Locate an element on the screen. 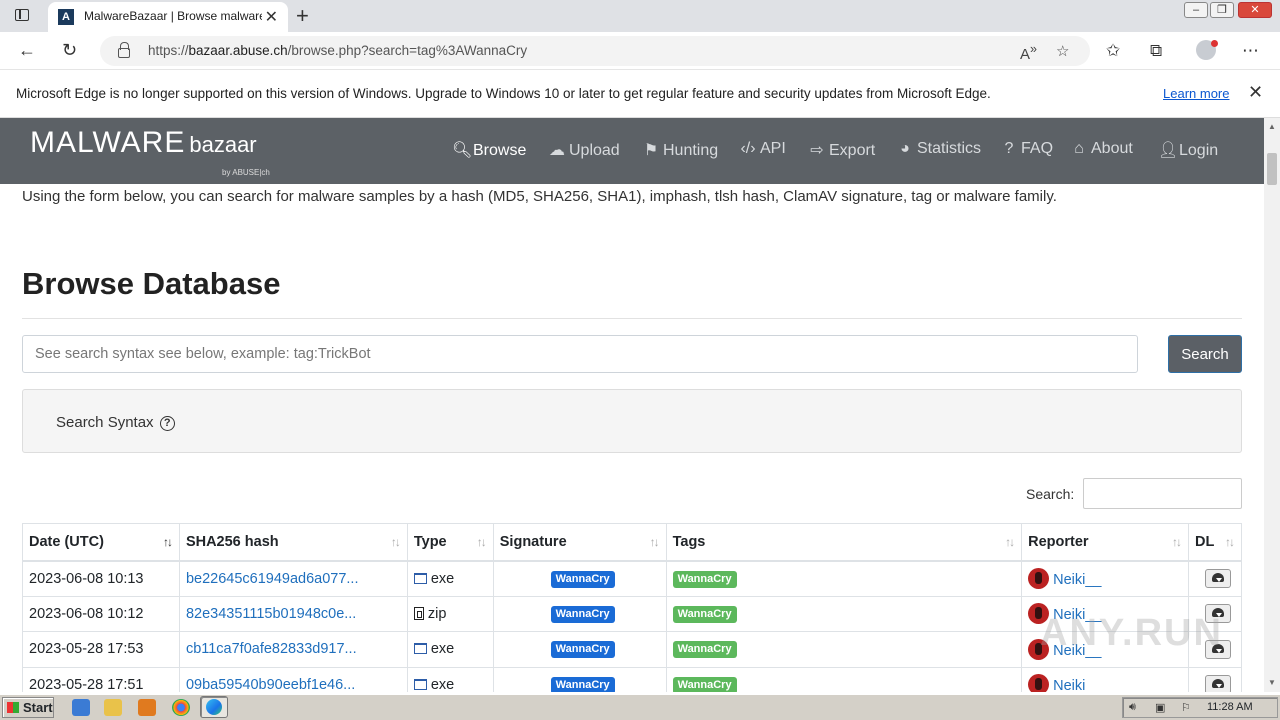  info-close-icon: ✕ is located at coordinates (1255, 92).